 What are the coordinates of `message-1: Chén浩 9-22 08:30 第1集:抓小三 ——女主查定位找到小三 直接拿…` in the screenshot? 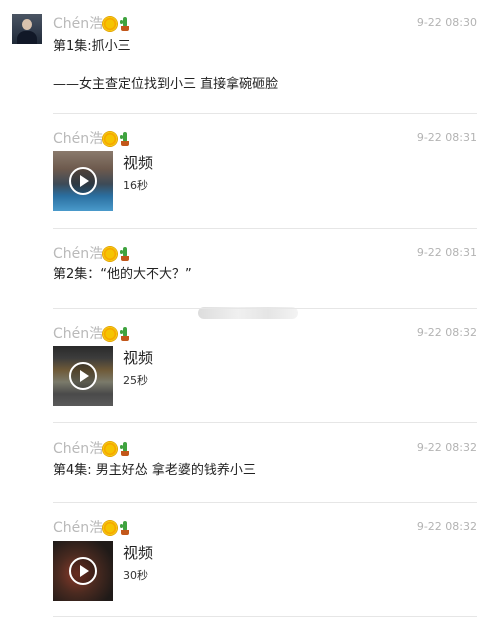 It's located at (265, 54).